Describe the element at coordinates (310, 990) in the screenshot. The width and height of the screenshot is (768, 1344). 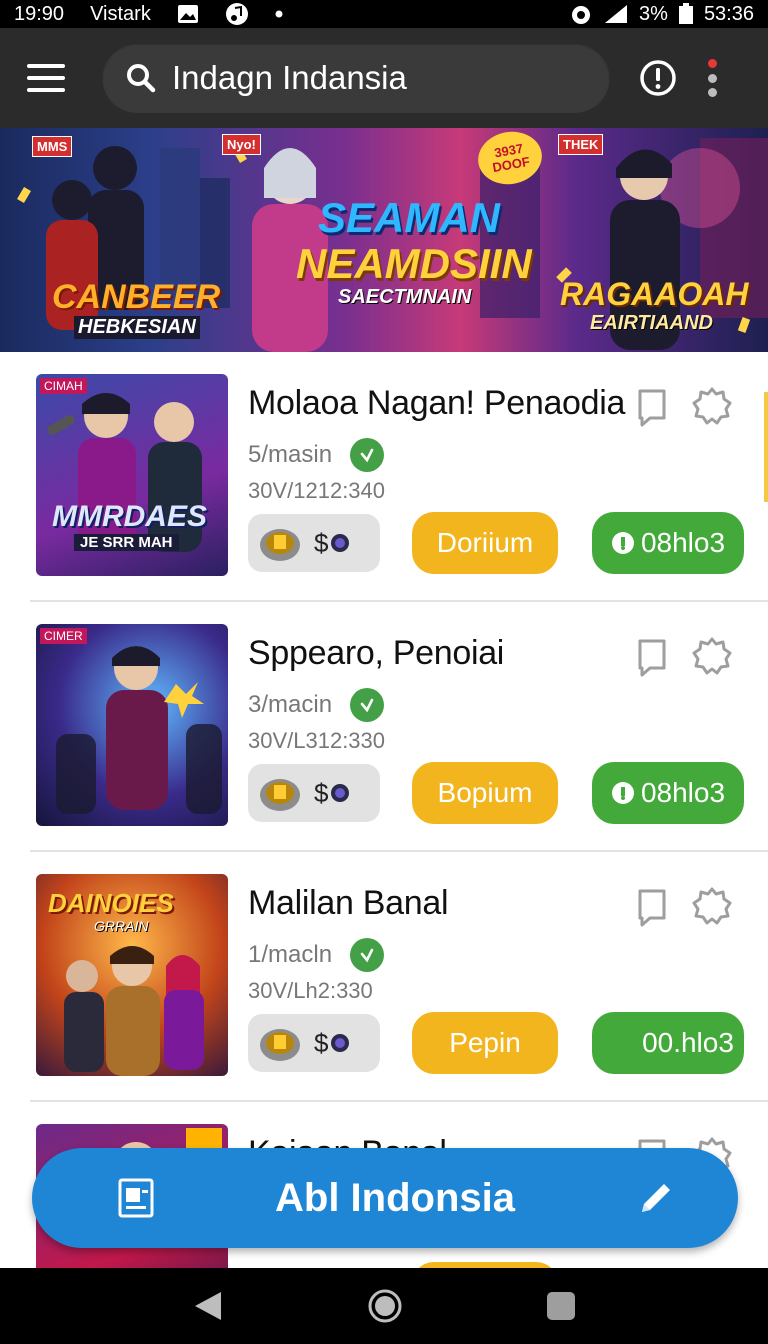
I see `item-detail: 30V/Lh2:330` at that location.